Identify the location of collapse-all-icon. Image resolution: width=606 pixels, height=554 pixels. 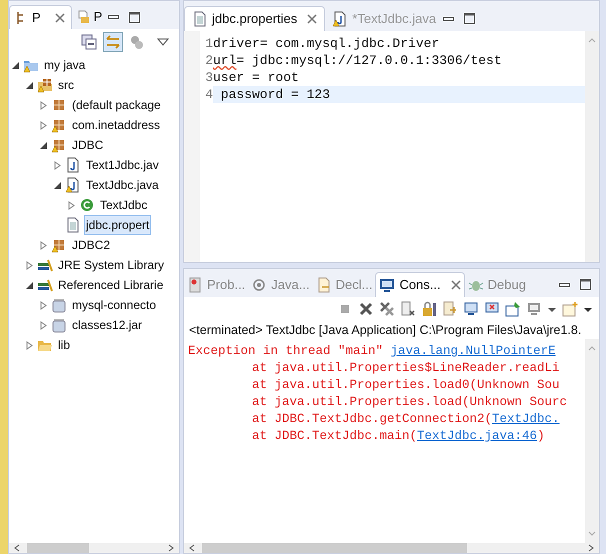
(89, 42).